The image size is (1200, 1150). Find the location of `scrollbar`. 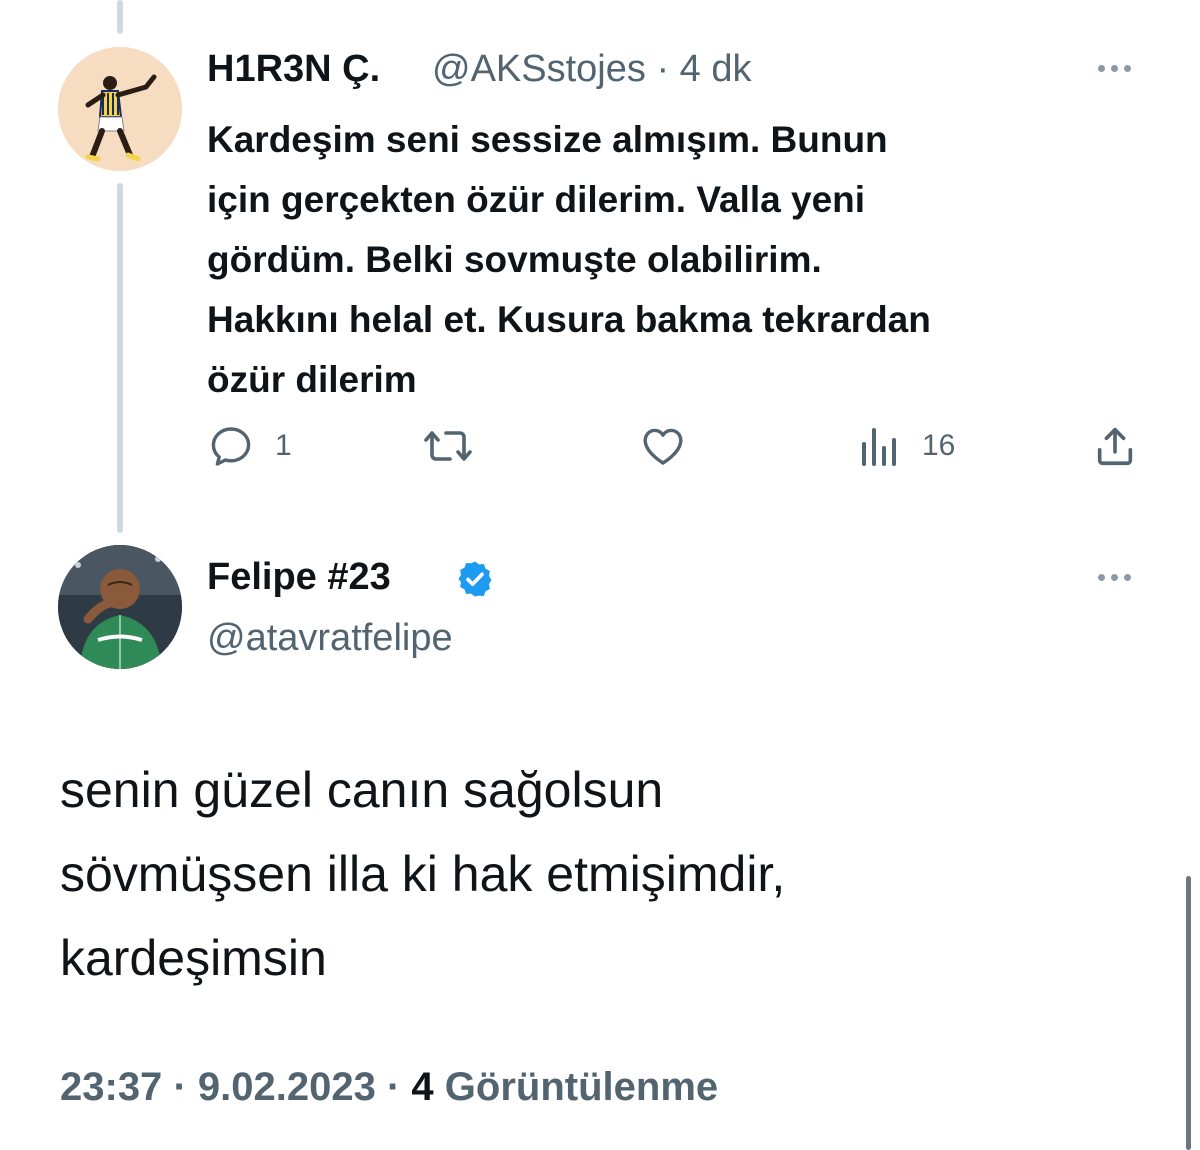

scrollbar is located at coordinates (1188, 1013).